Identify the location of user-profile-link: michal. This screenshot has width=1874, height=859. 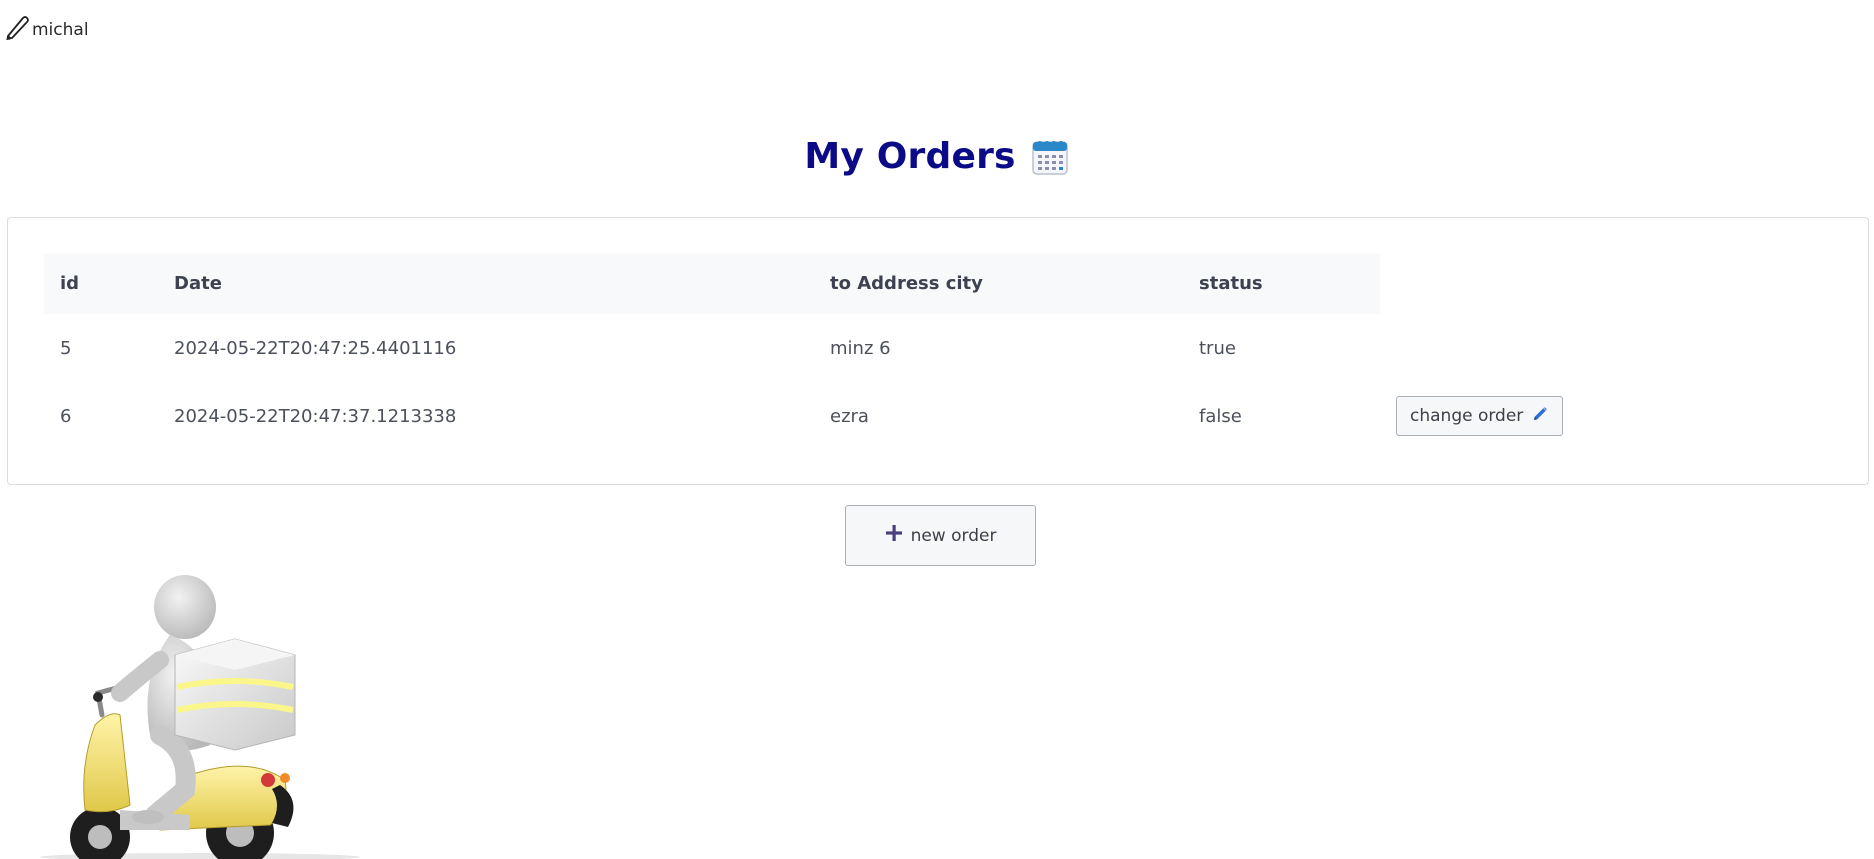
(47, 27).